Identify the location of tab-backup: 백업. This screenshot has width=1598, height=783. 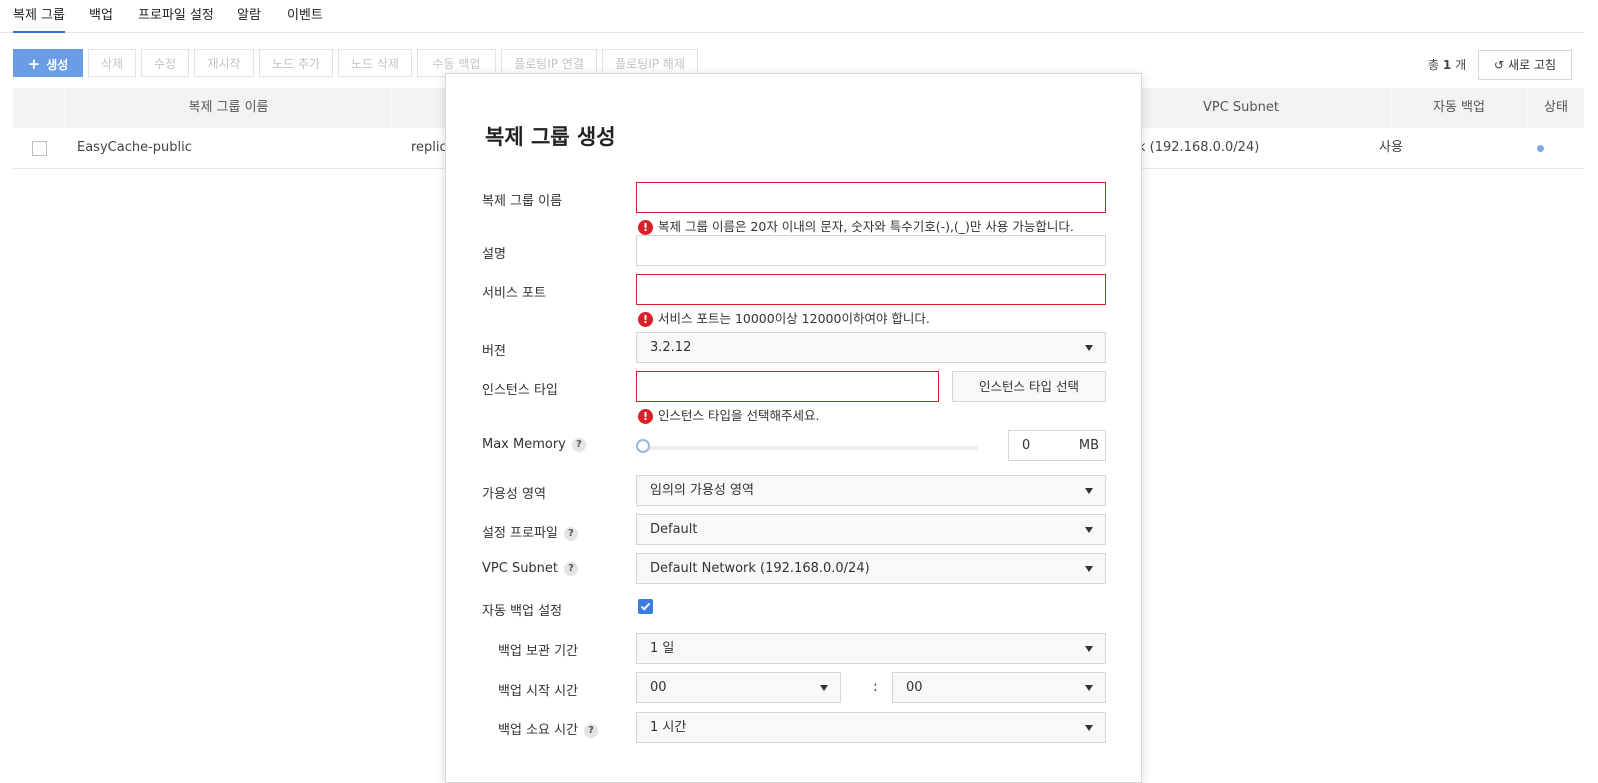
(101, 17).